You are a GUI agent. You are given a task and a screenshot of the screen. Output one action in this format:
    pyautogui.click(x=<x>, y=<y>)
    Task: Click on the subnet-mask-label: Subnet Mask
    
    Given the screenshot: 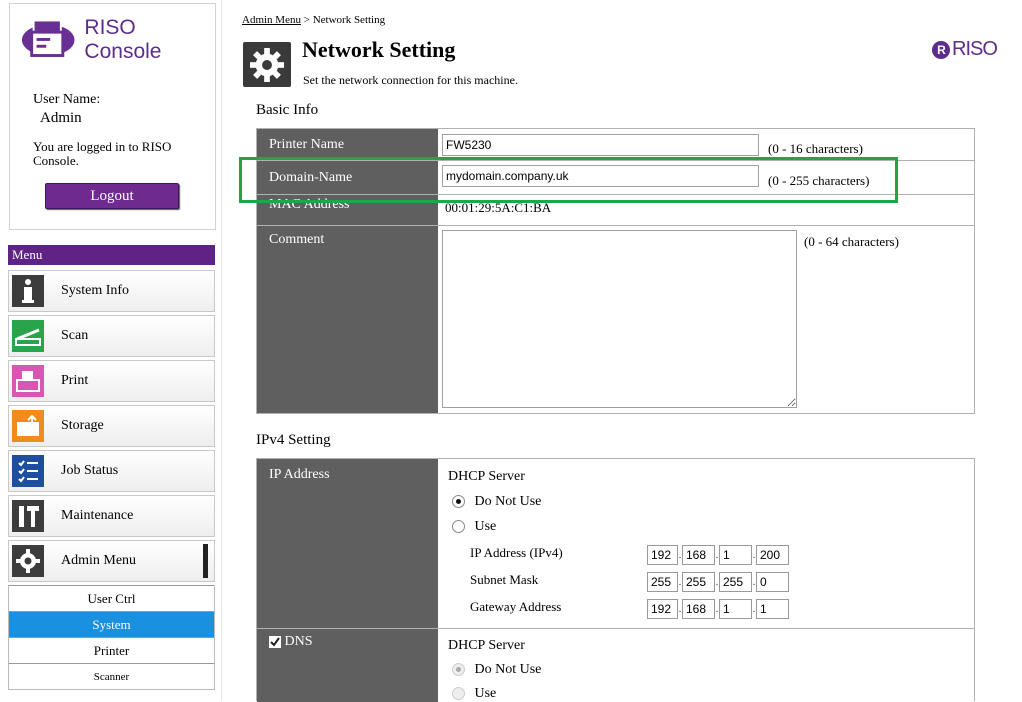 What is the action you would take?
    pyautogui.click(x=504, y=579)
    